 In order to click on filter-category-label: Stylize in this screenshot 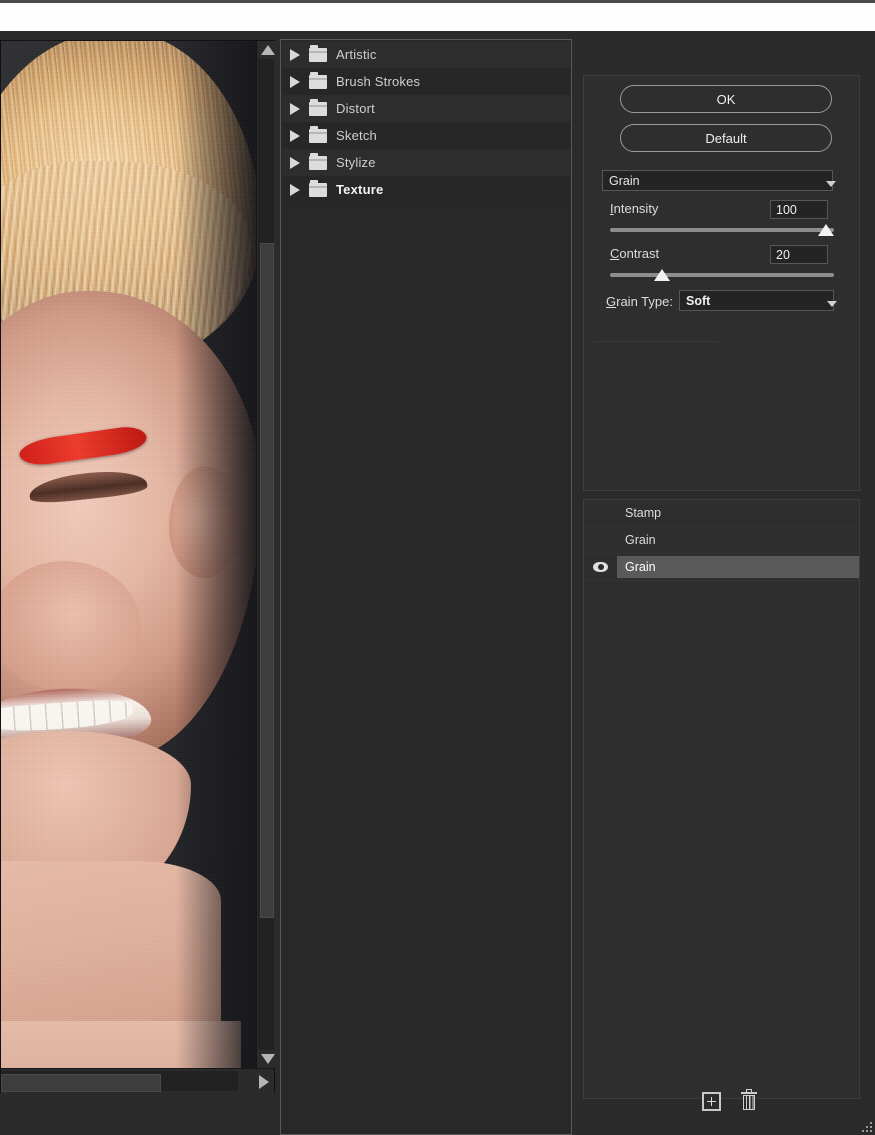, I will do `click(356, 162)`.